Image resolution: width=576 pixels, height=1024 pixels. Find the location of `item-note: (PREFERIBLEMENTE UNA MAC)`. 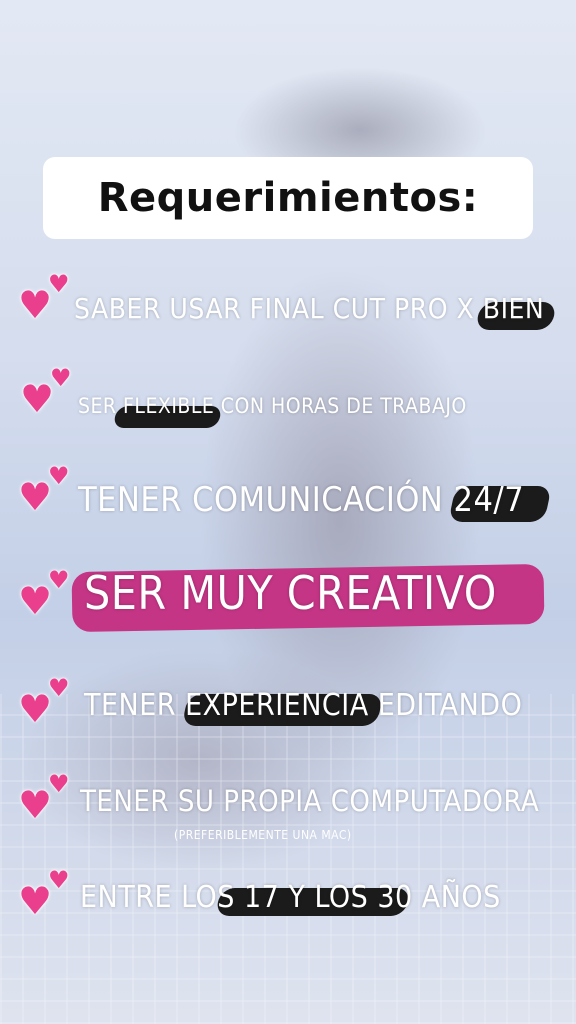

item-note: (PREFERIBLEMENTE UNA MAC) is located at coordinates (263, 835).